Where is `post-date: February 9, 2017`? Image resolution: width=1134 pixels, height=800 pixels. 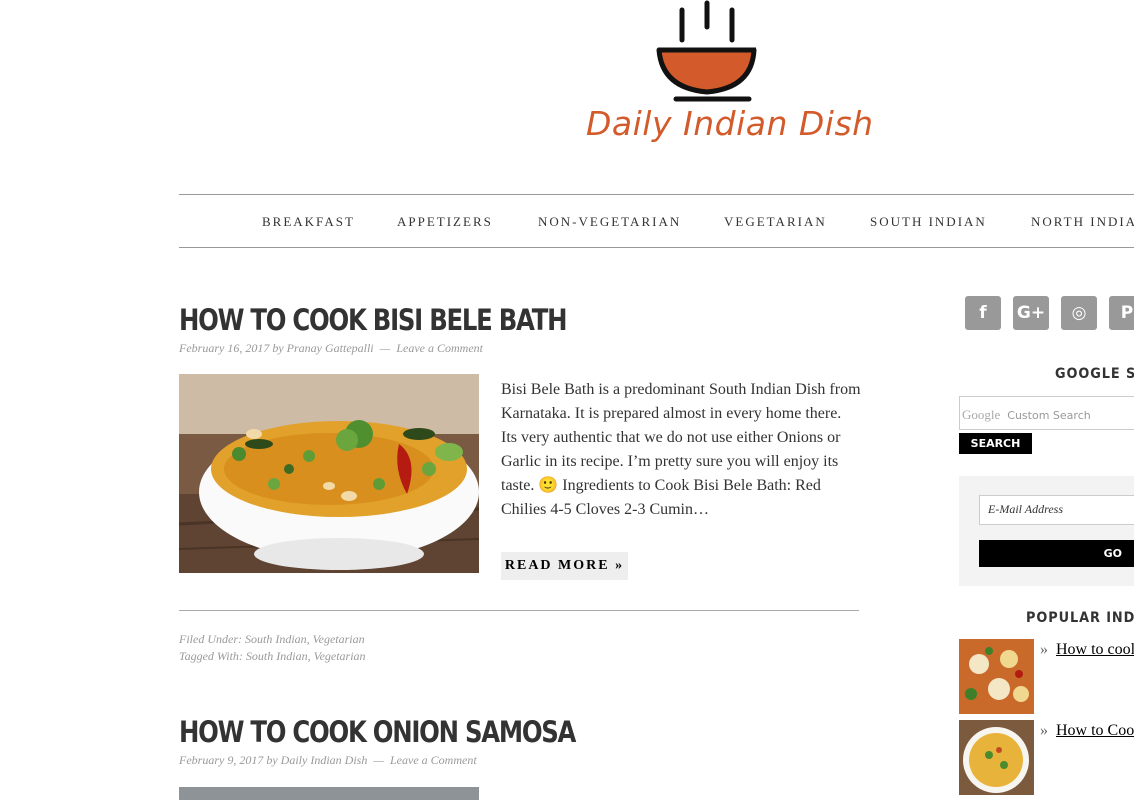
post-date: February 9, 2017 is located at coordinates (221, 760).